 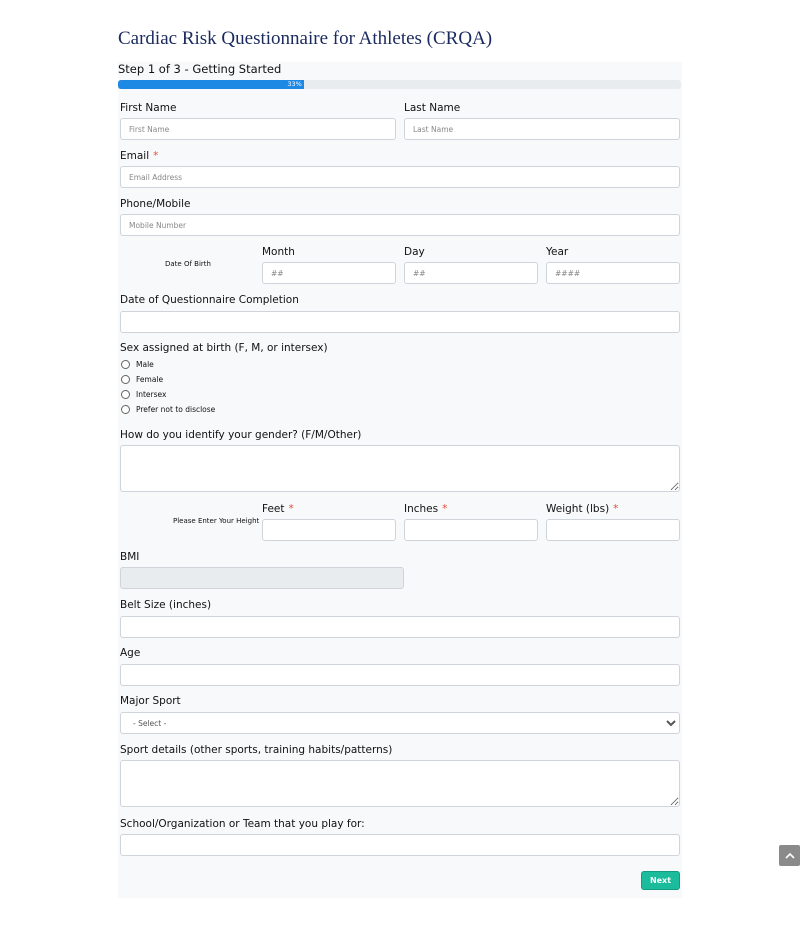 I want to click on email-input, so click(x=400, y=177).